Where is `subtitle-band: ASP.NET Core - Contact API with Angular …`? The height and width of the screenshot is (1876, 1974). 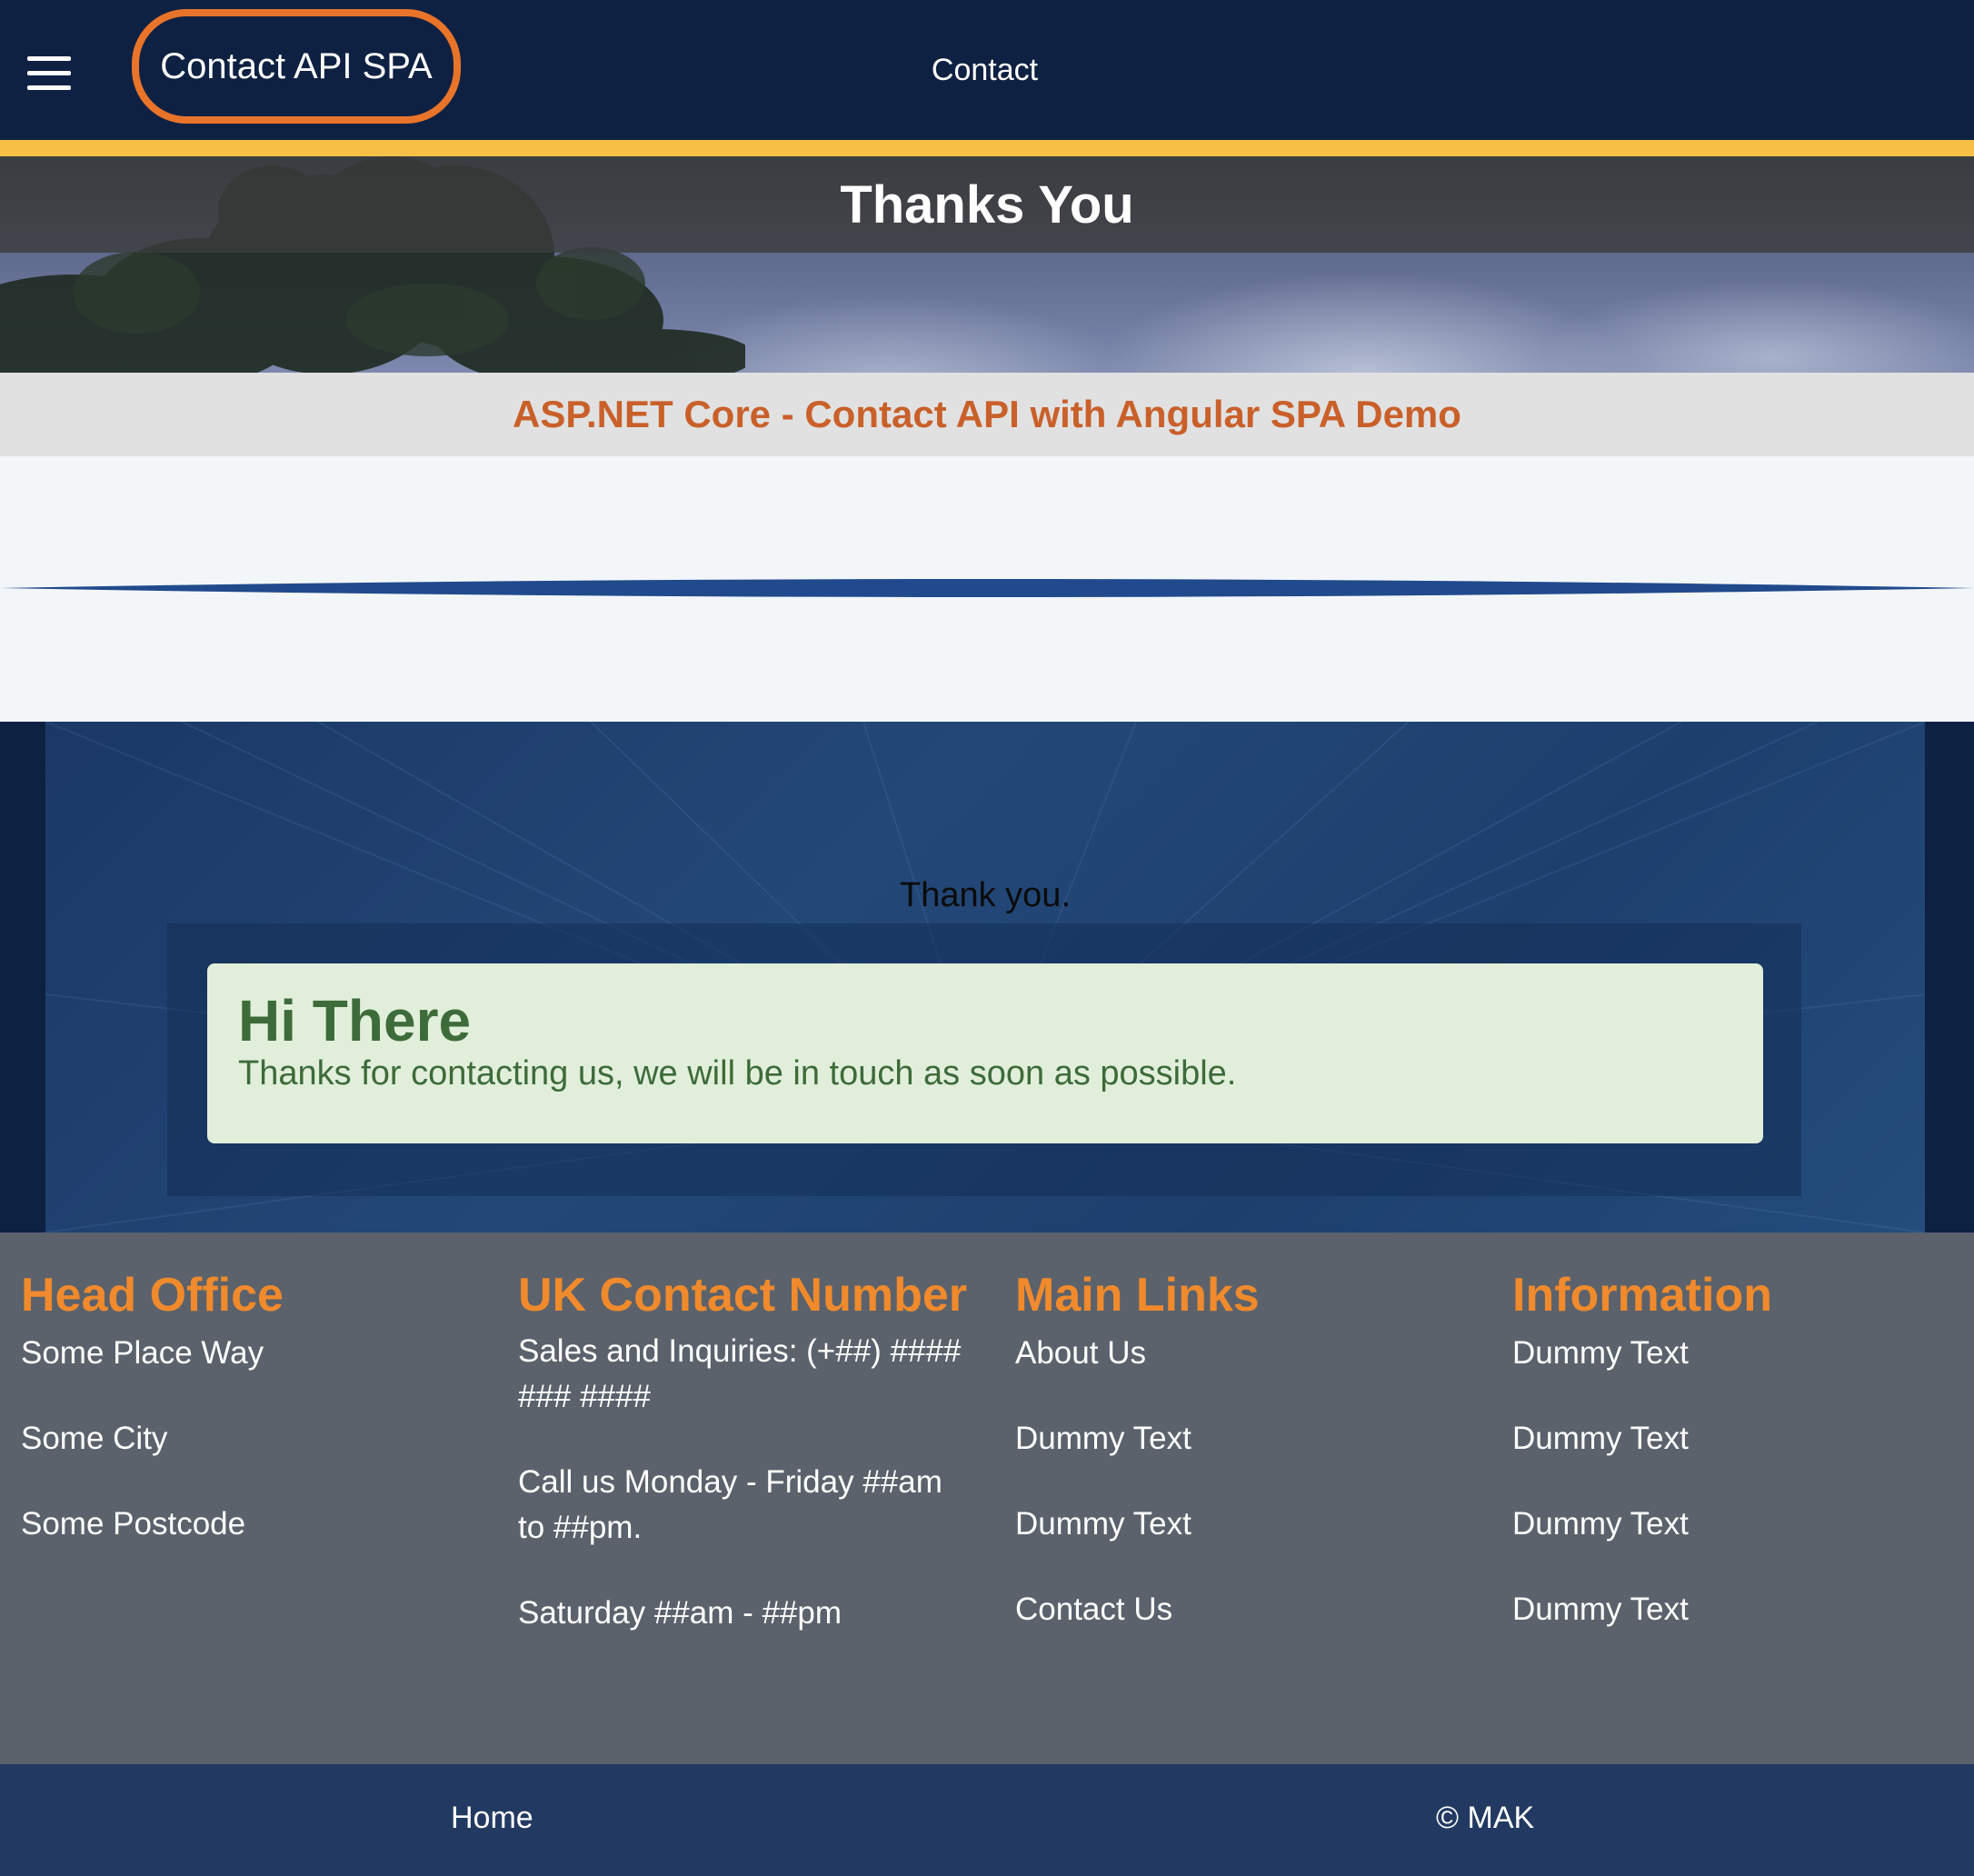
subtitle-band: ASP.NET Core - Contact API with Angular … is located at coordinates (987, 414).